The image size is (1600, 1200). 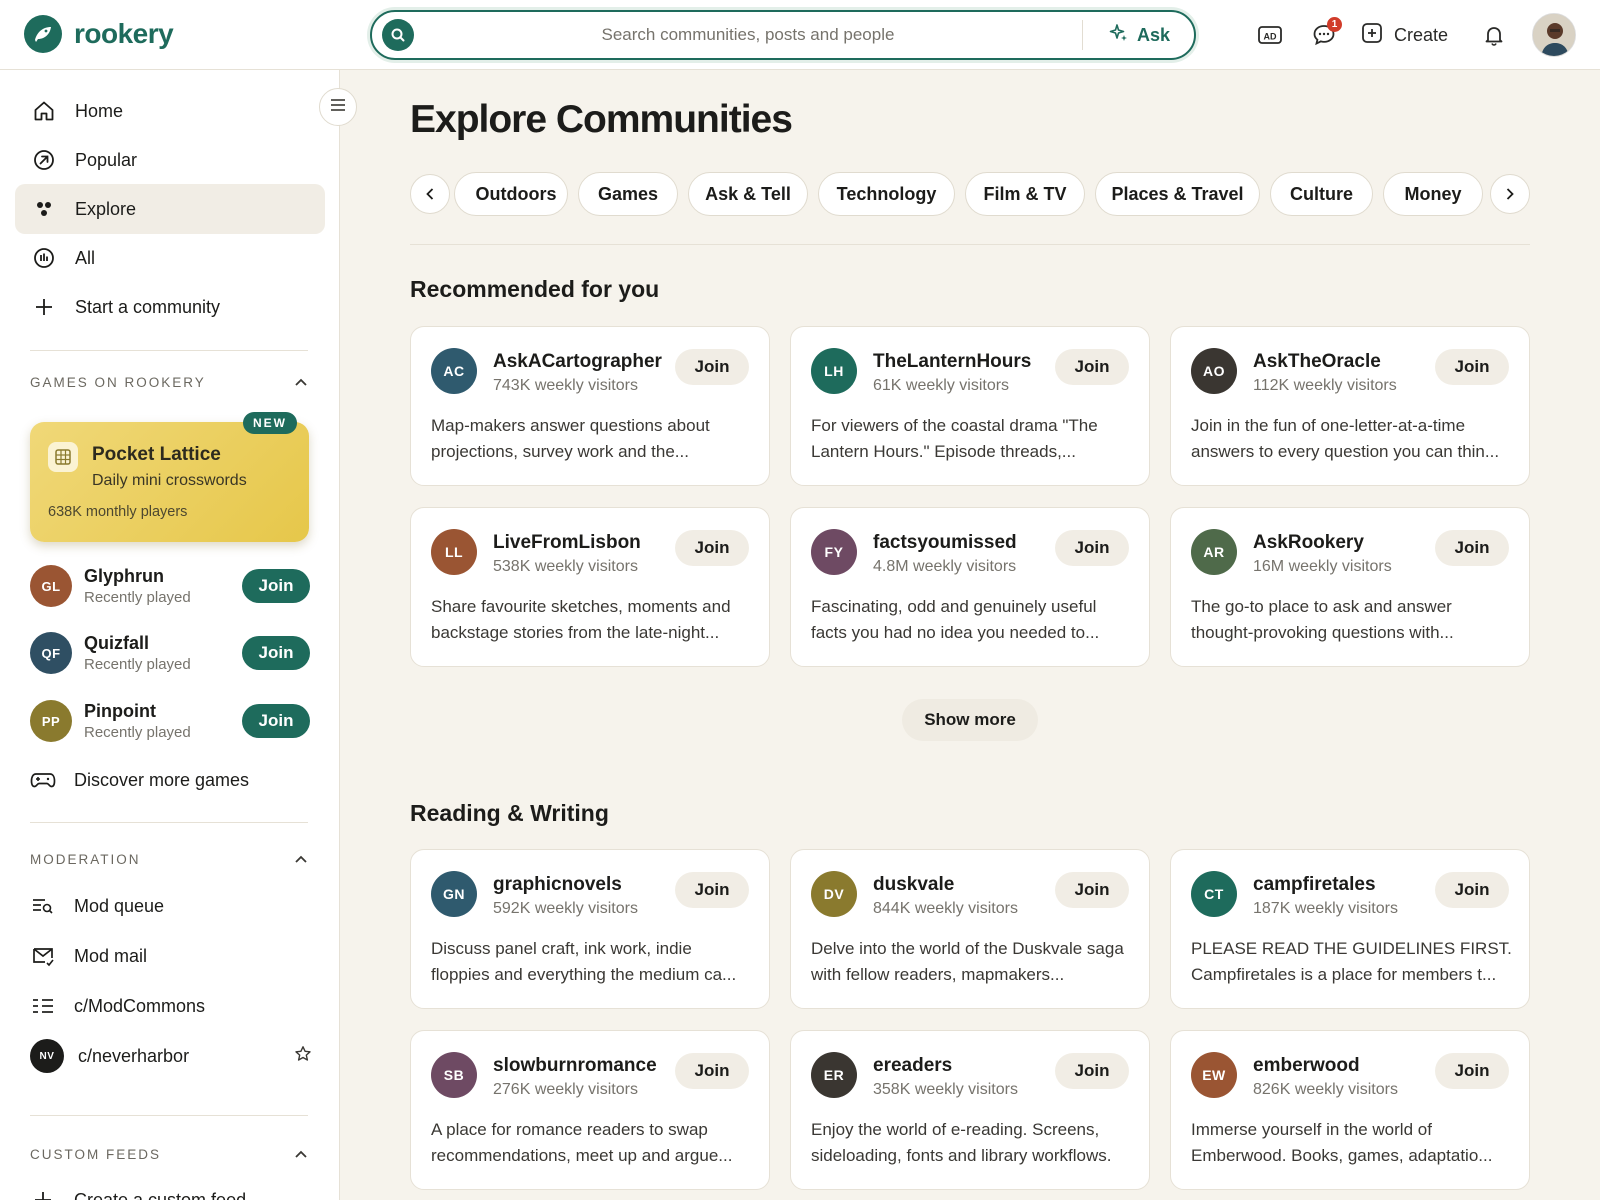 What do you see at coordinates (170, 160) in the screenshot?
I see `sidebar-item-popular: Popular` at bounding box center [170, 160].